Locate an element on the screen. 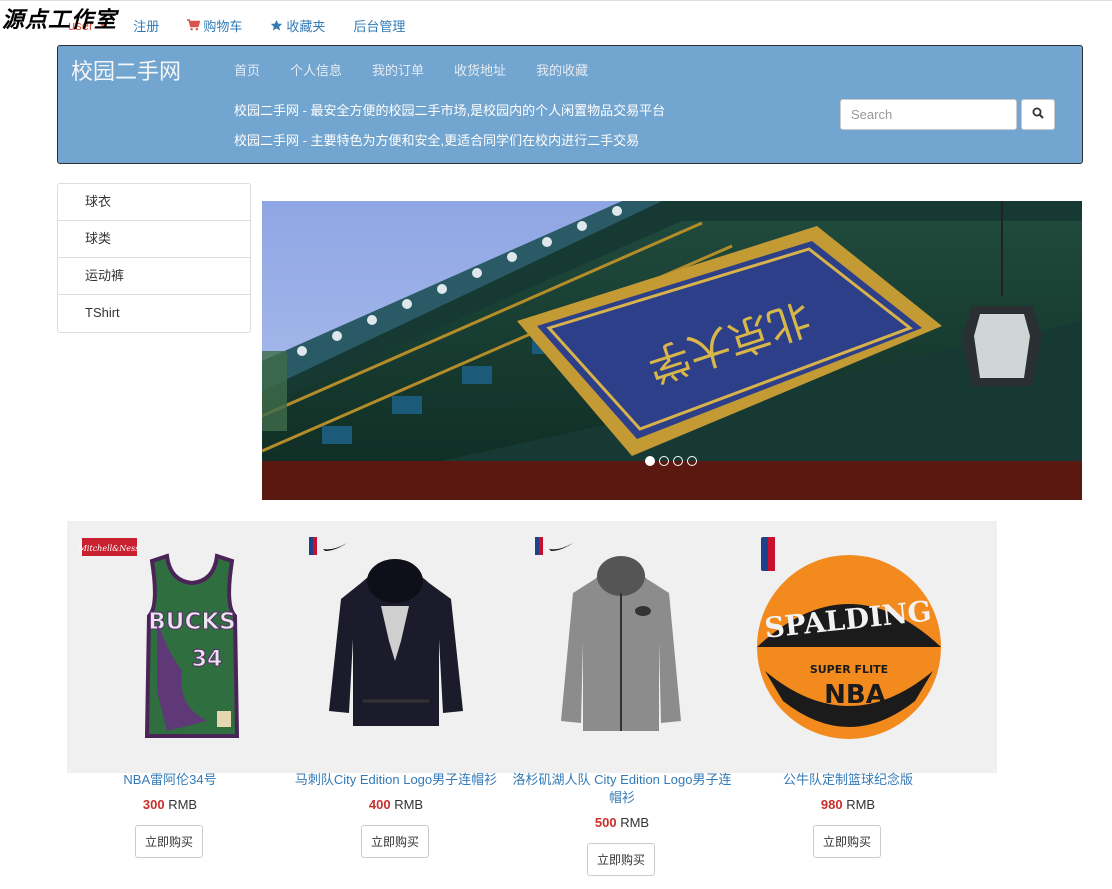 The height and width of the screenshot is (889, 1112). admin-label: 后台管理 is located at coordinates (379, 26).